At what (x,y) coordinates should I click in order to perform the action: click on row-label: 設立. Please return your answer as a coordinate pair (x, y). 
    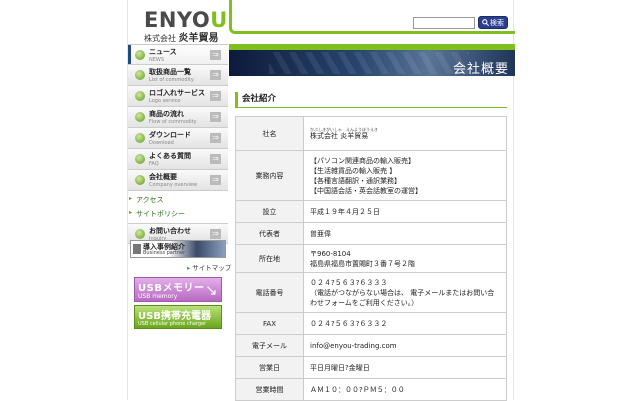
    Looking at the image, I should click on (269, 211).